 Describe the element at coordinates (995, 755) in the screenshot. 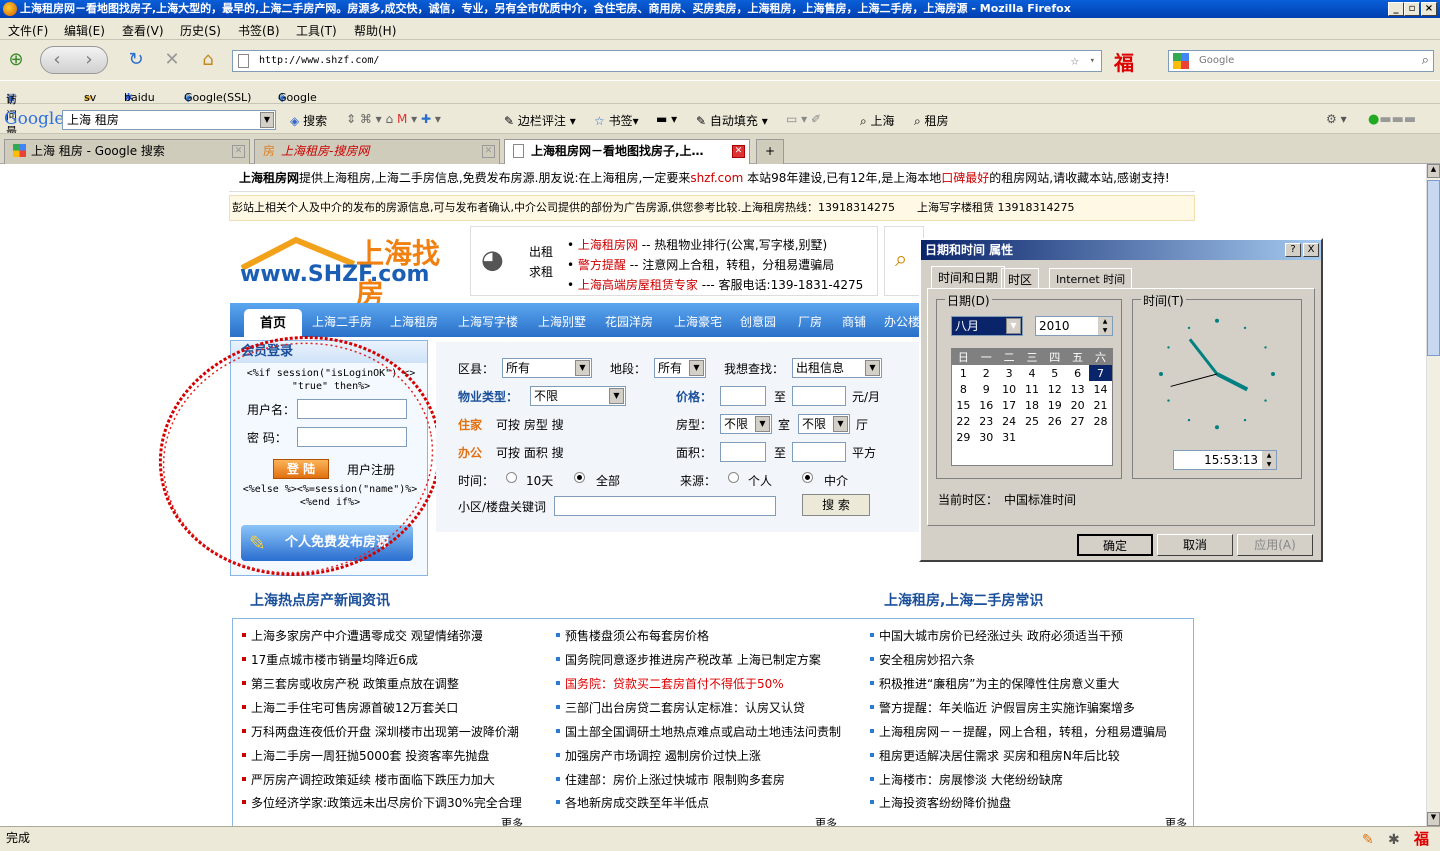

I see `news-item: 租房更适解决居住需求 买房和租房N年后比较` at that location.